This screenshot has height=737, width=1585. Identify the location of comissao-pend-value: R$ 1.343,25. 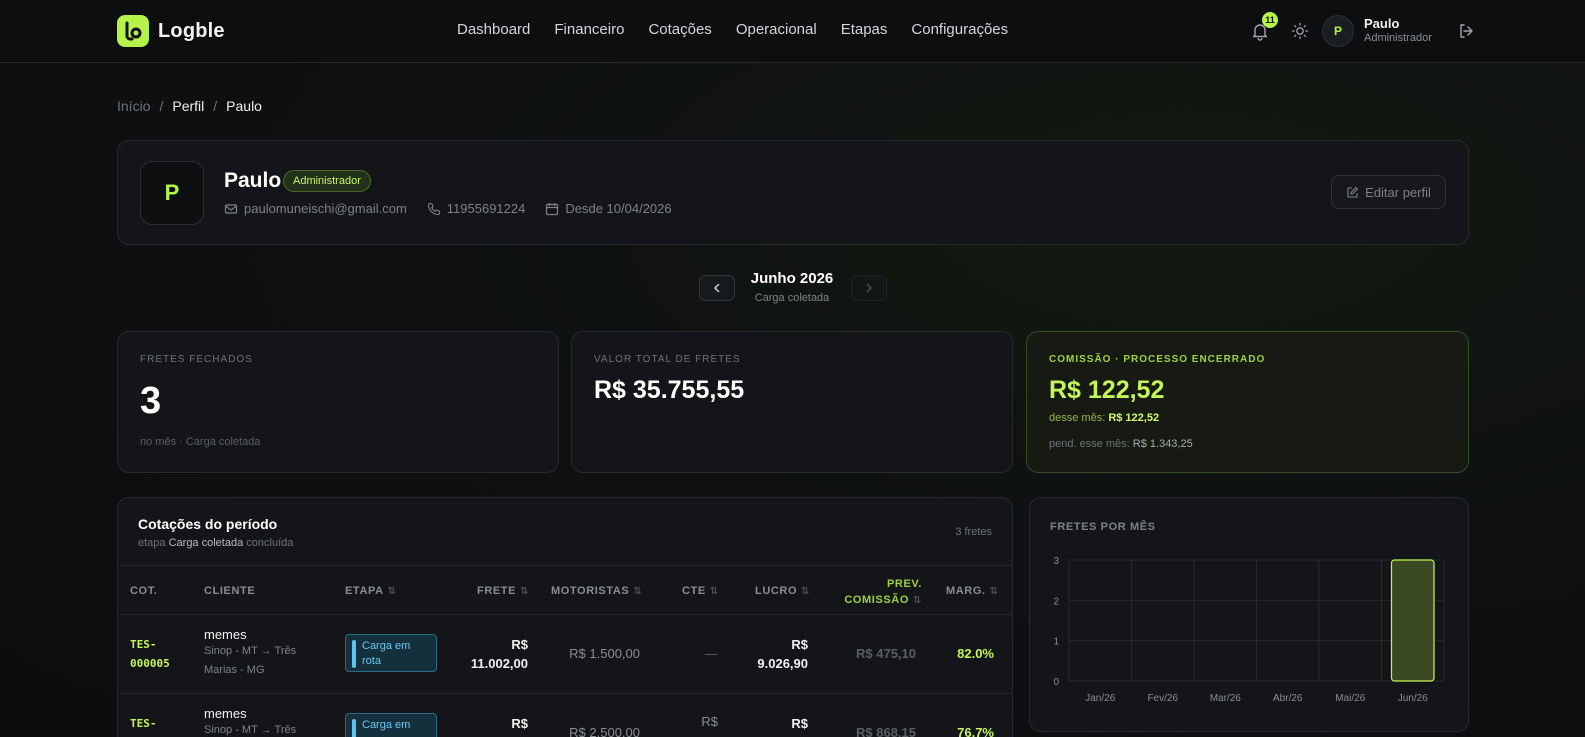
(1162, 444).